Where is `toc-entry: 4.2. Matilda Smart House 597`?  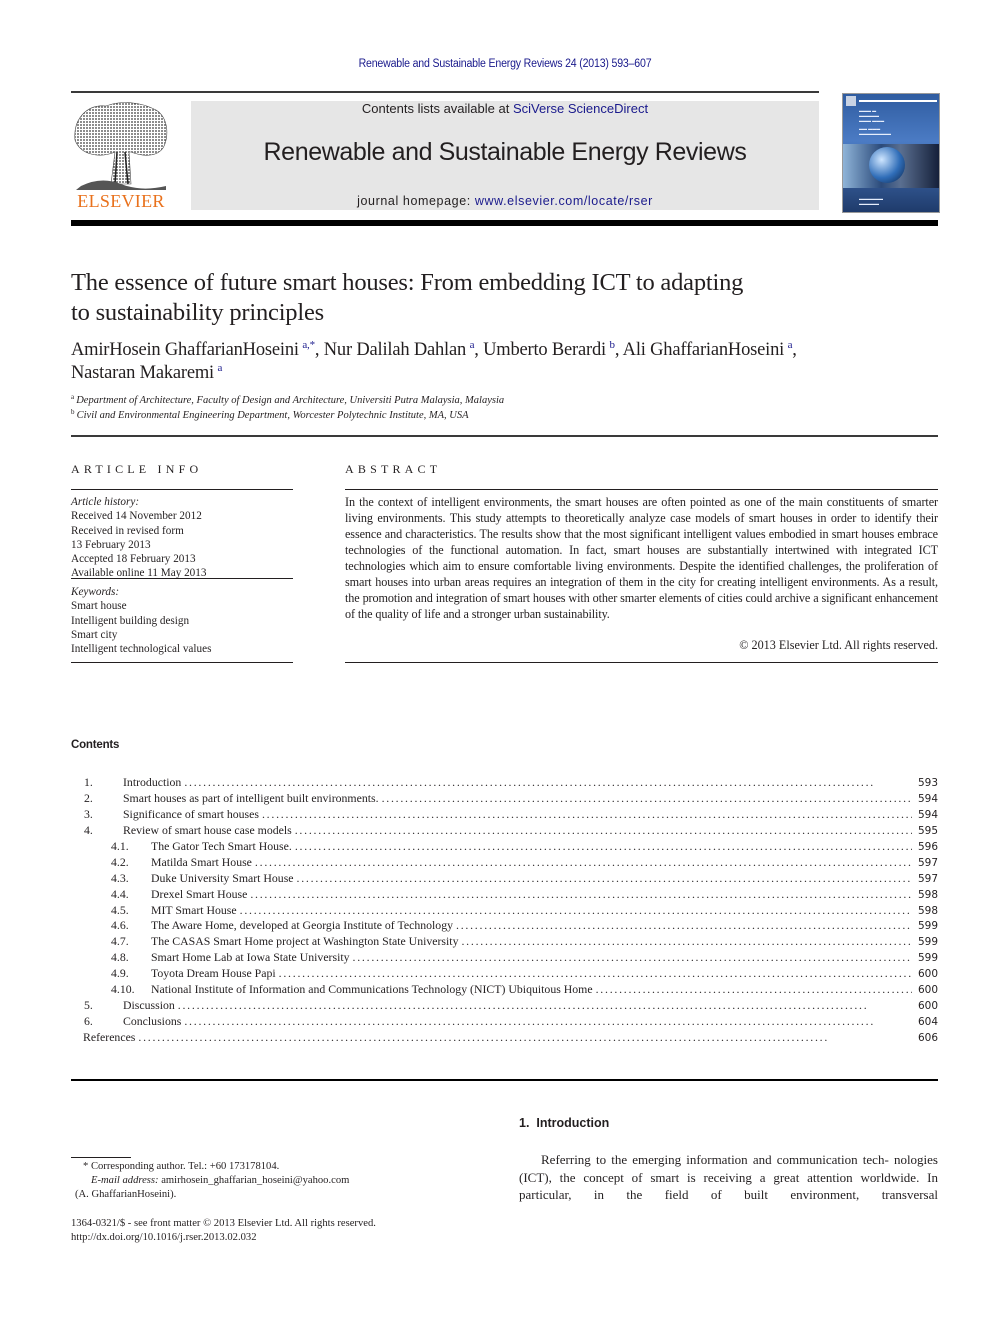
toc-entry: 4.2. Matilda Smart House 597 is located at coordinates (504, 863).